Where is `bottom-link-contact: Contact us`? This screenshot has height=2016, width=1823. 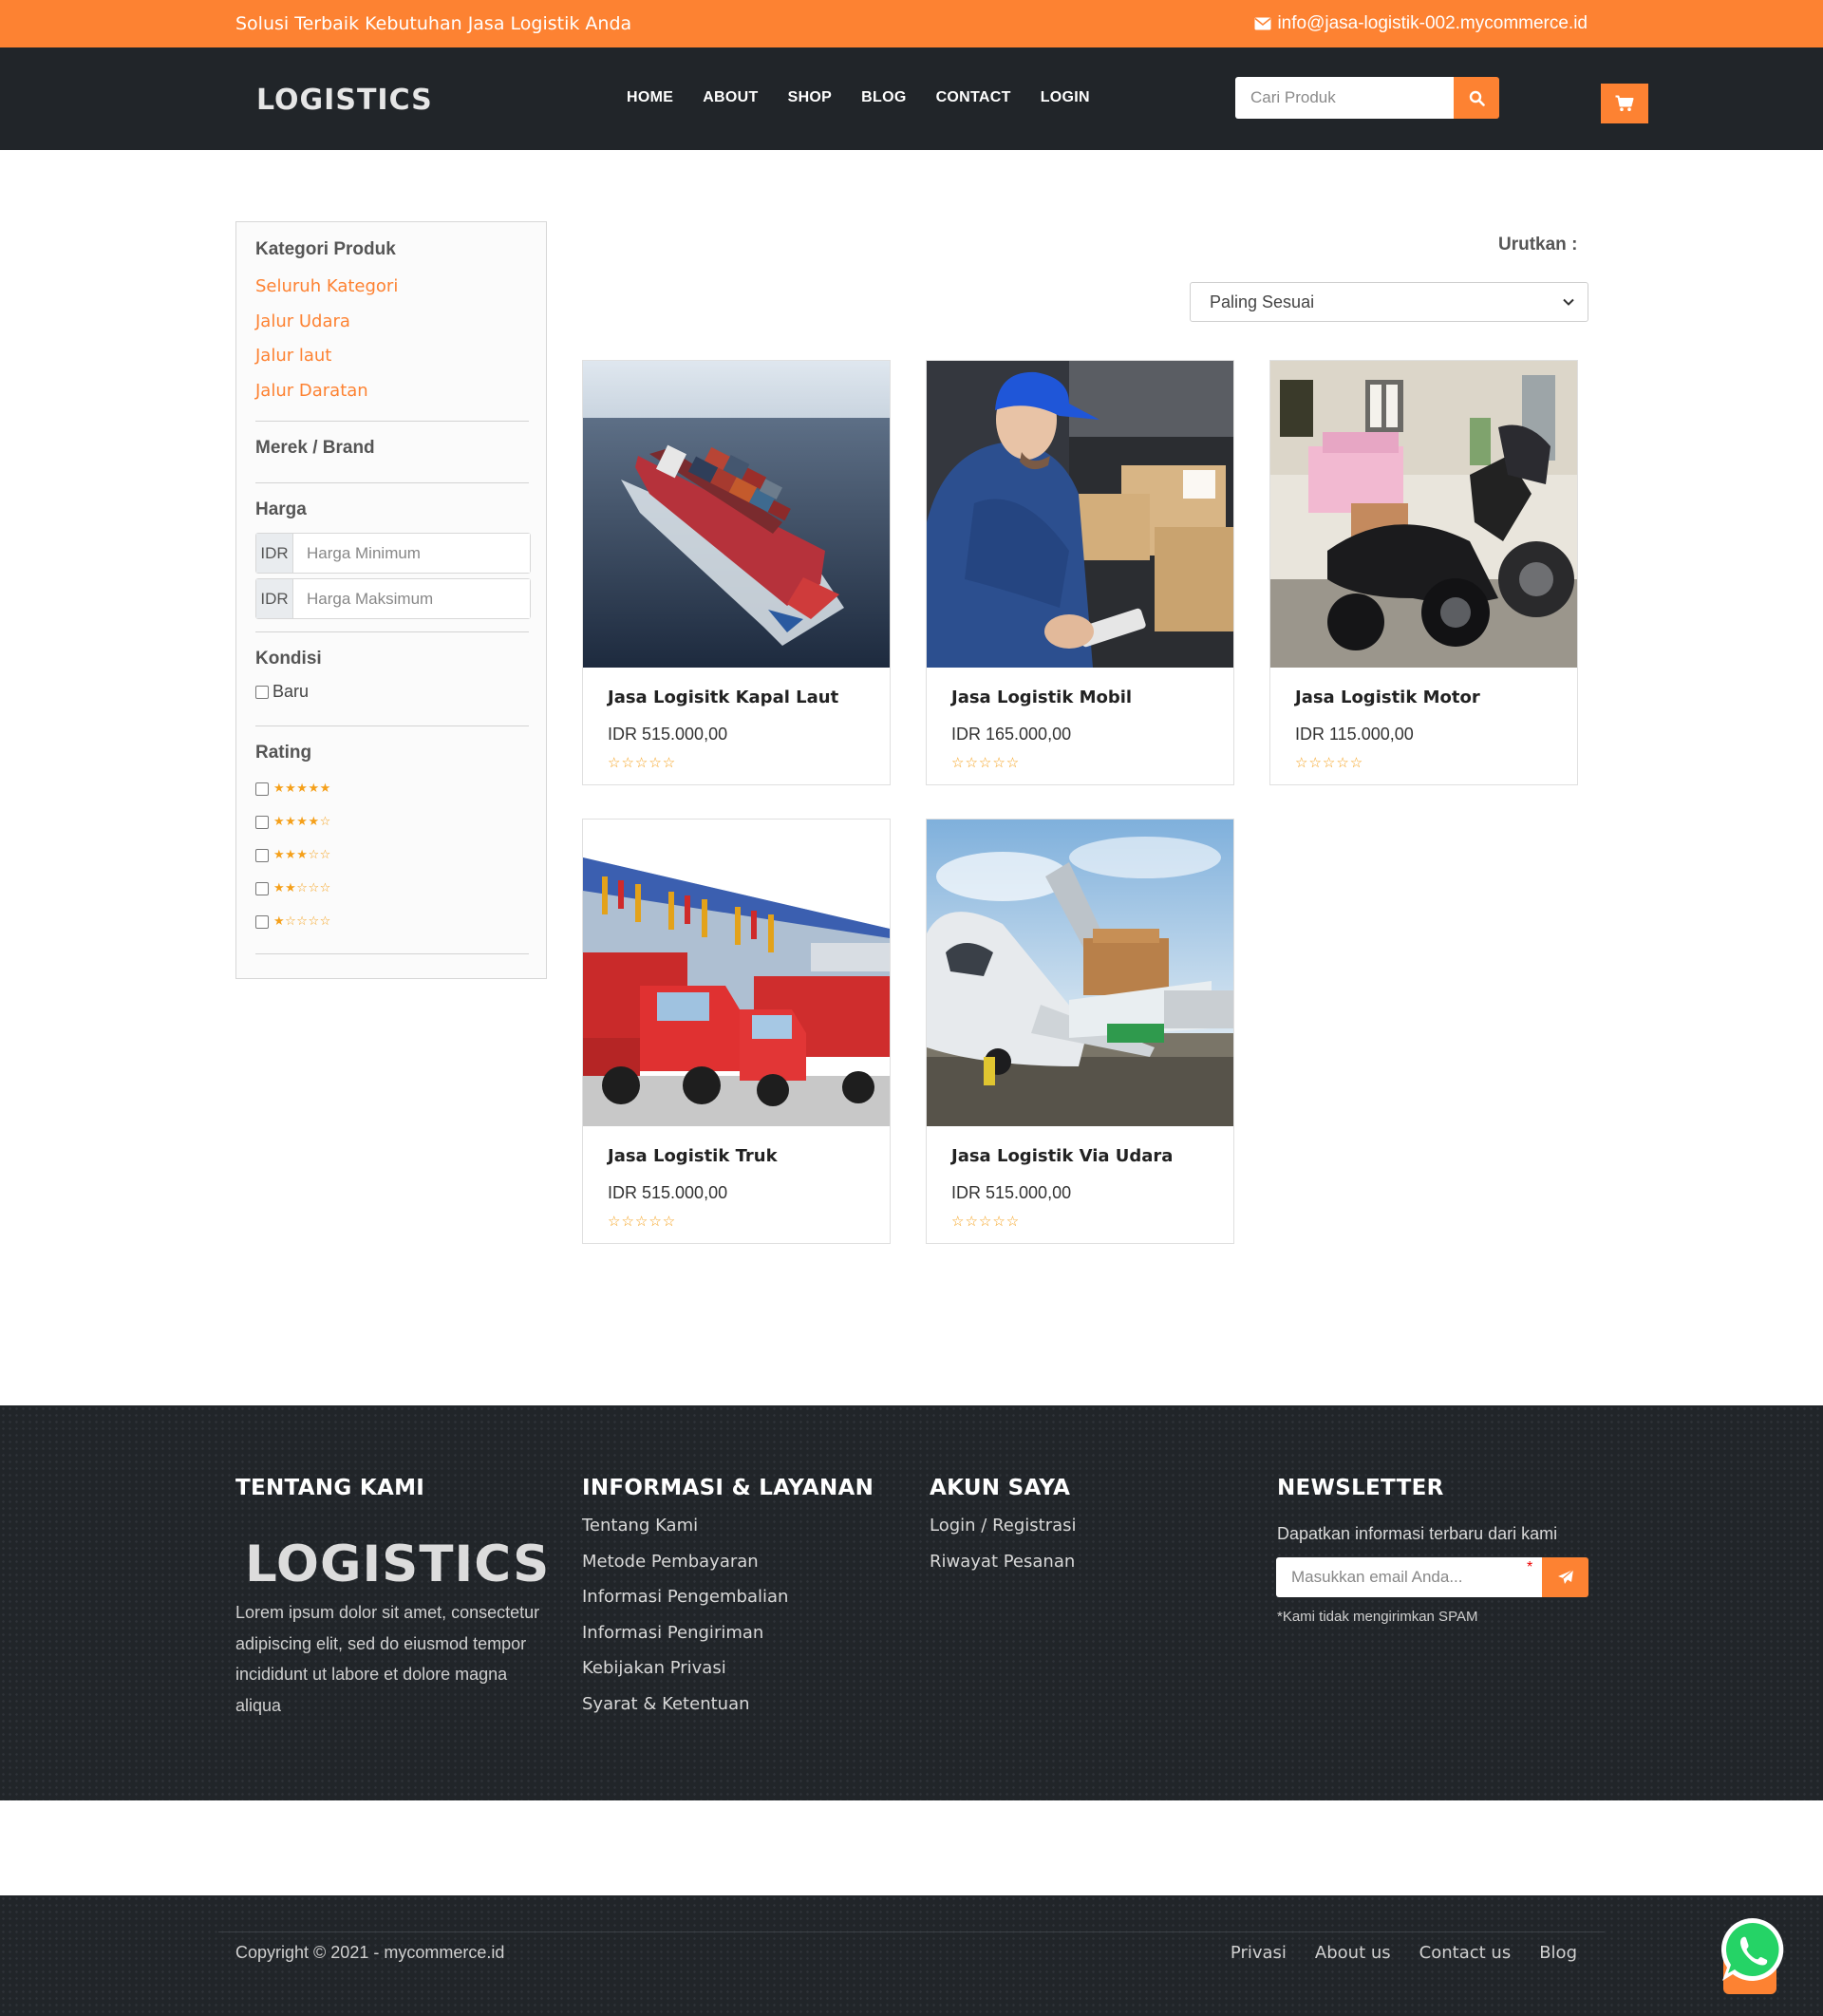 bottom-link-contact: Contact us is located at coordinates (1465, 1953).